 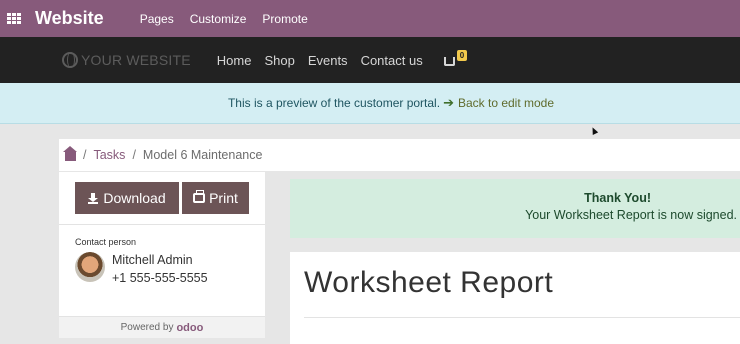 I want to click on back-to-edit-link: ➔ Back to edit mode, so click(x=497, y=103).